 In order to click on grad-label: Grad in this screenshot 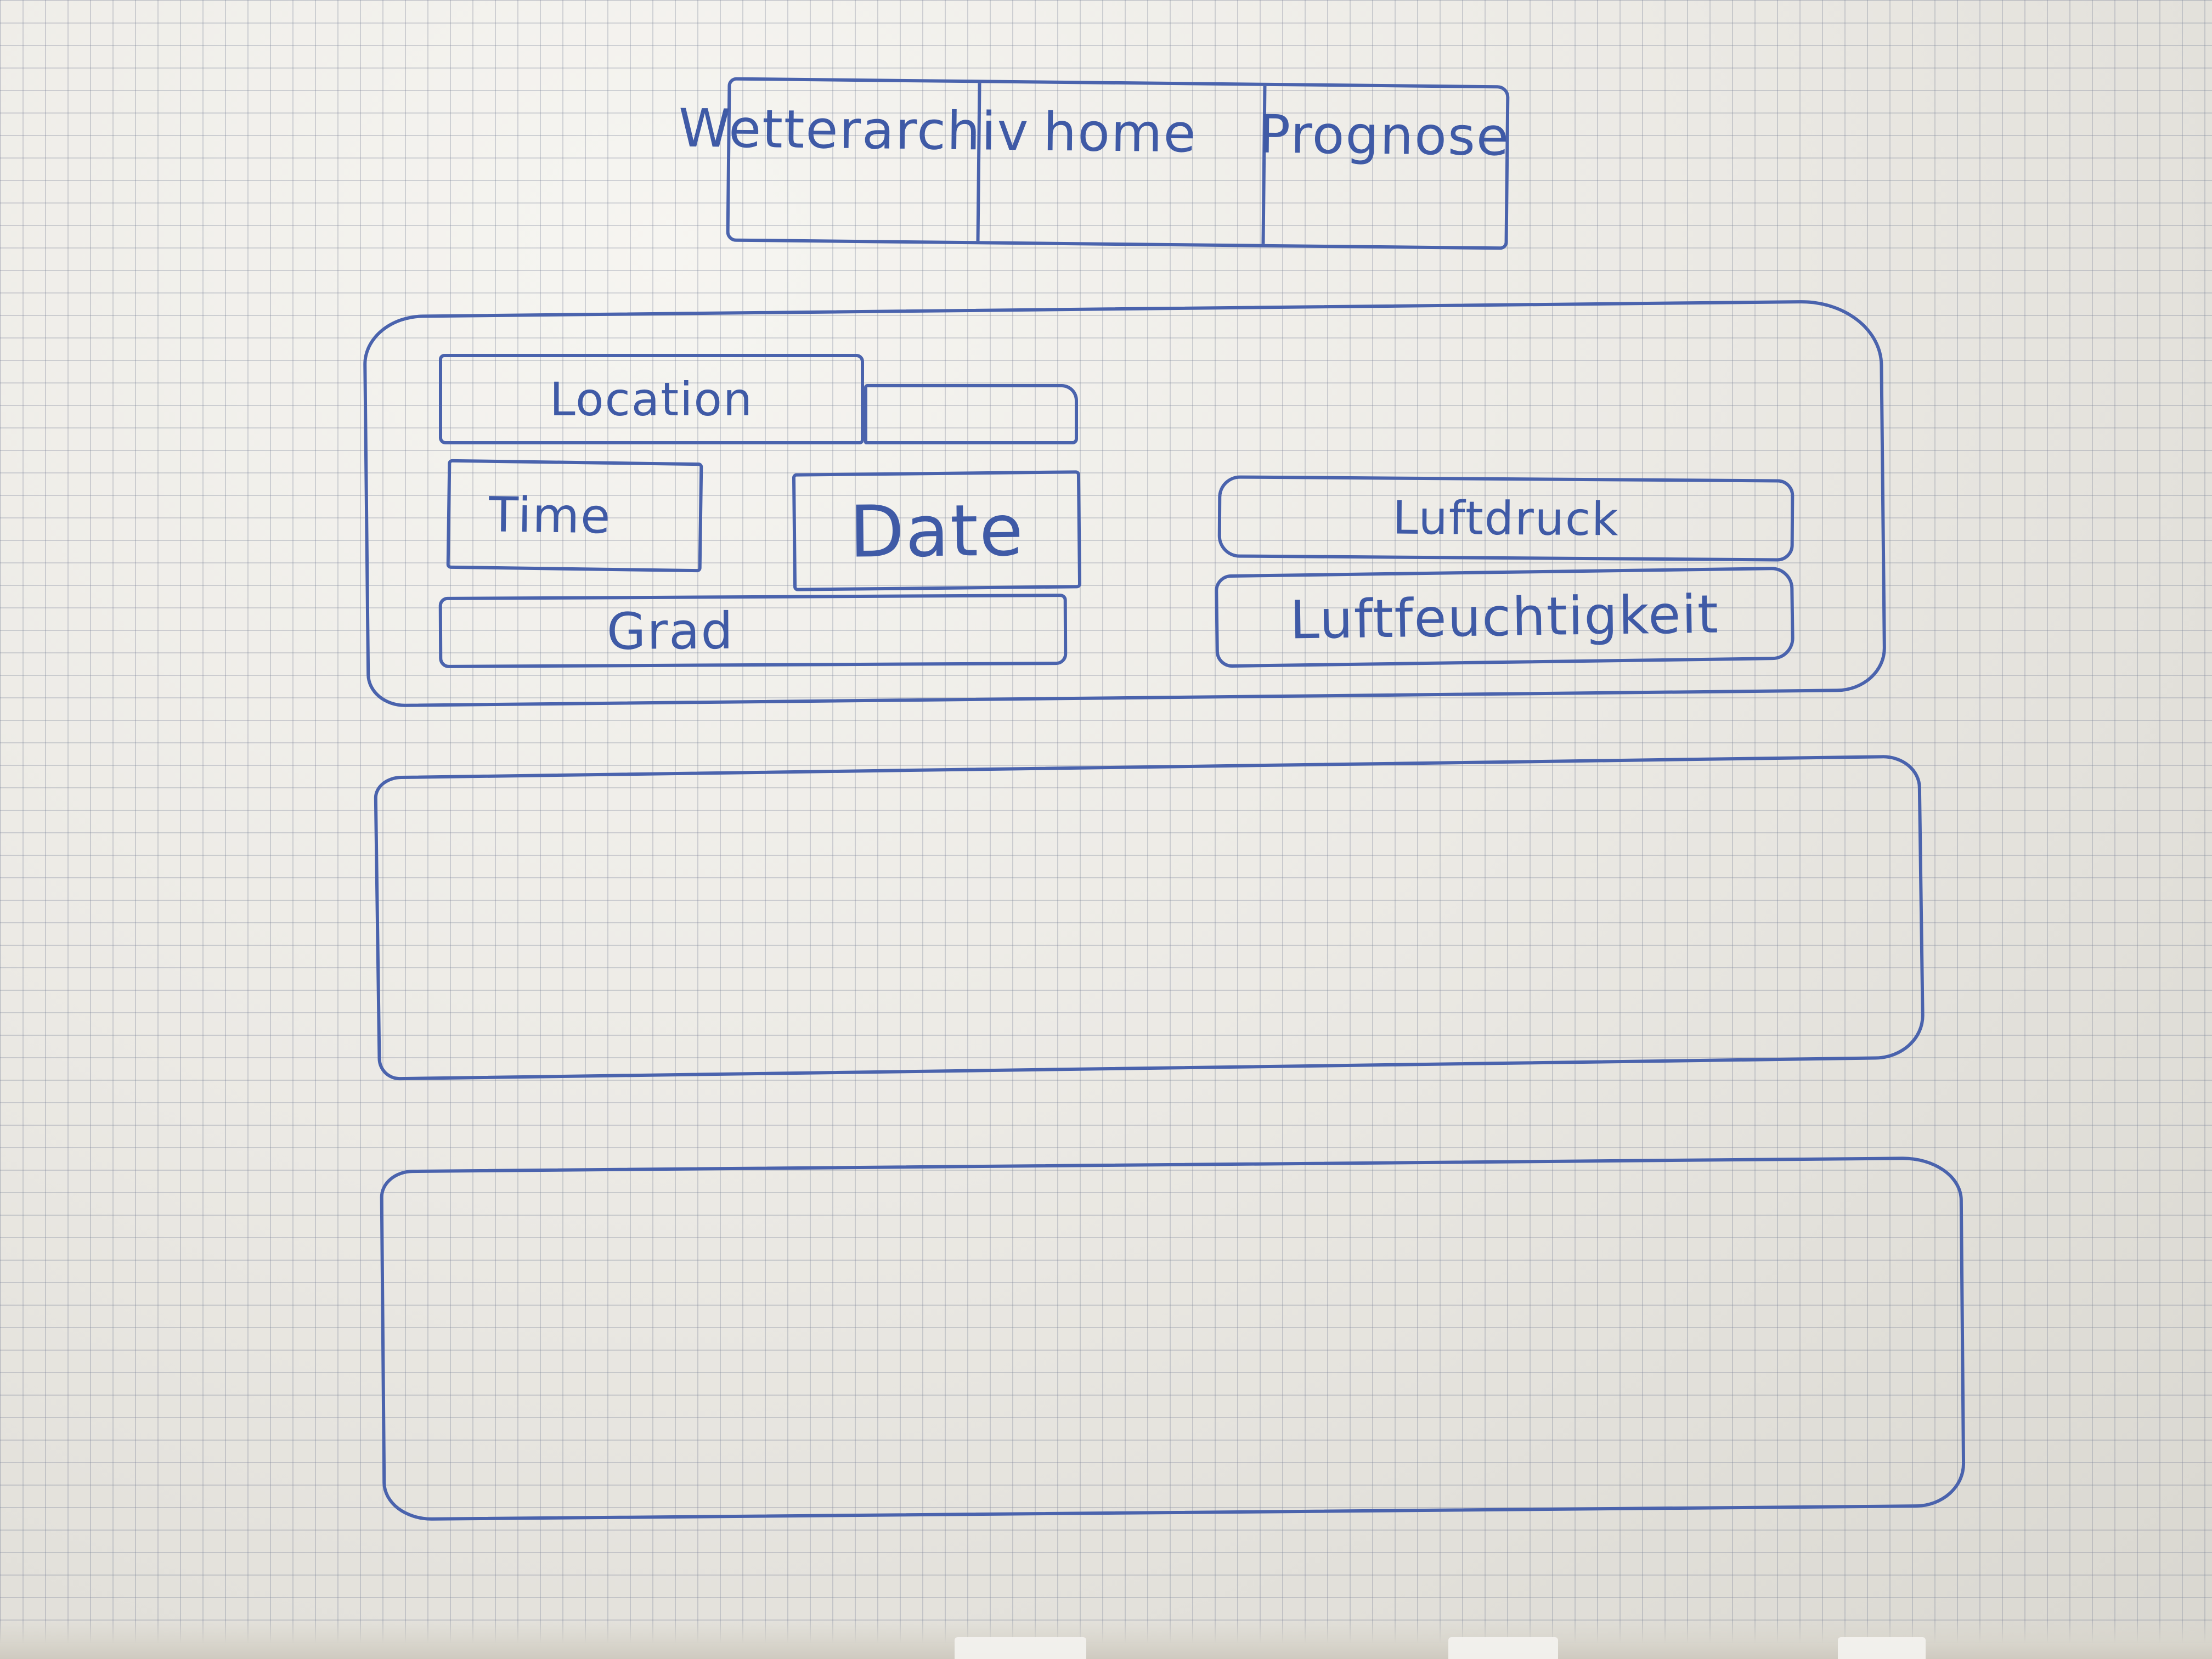, I will do `click(670, 631)`.